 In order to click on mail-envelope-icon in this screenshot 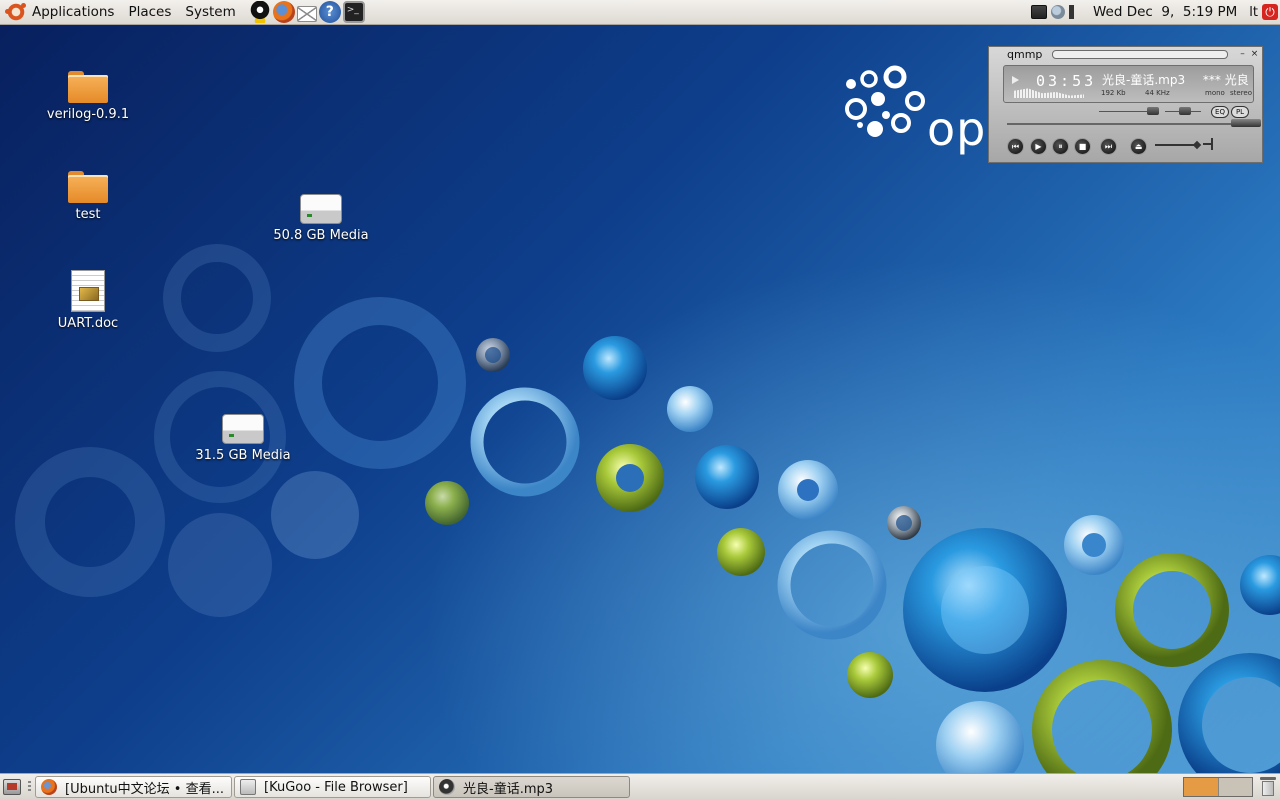, I will do `click(306, 14)`.